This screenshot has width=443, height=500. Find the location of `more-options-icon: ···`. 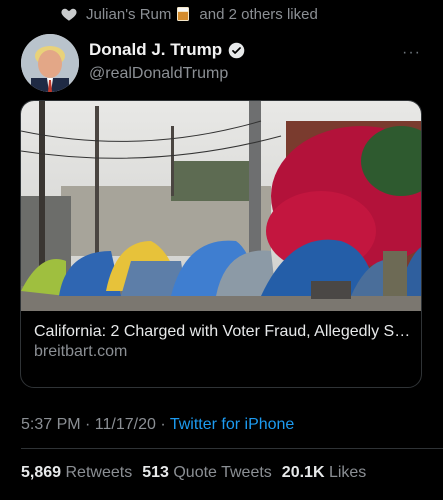

more-options-icon: ··· is located at coordinates (411, 53).